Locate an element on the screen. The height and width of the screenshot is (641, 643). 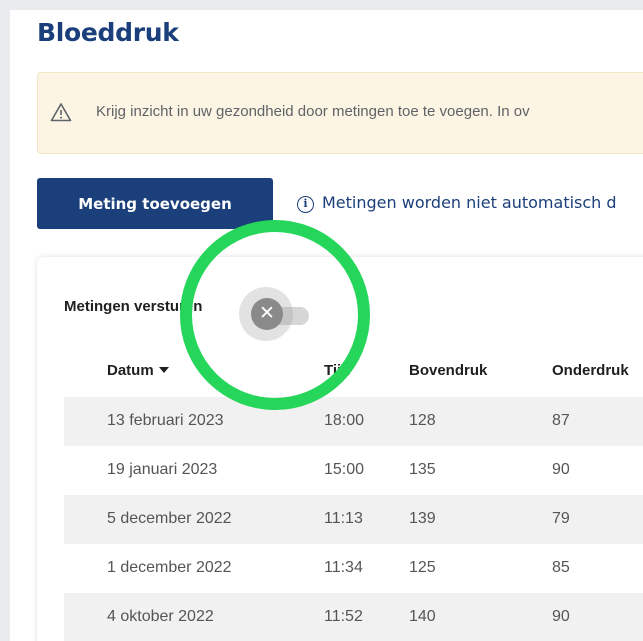
column-header-systolic: Bovendruk is located at coordinates (448, 370).